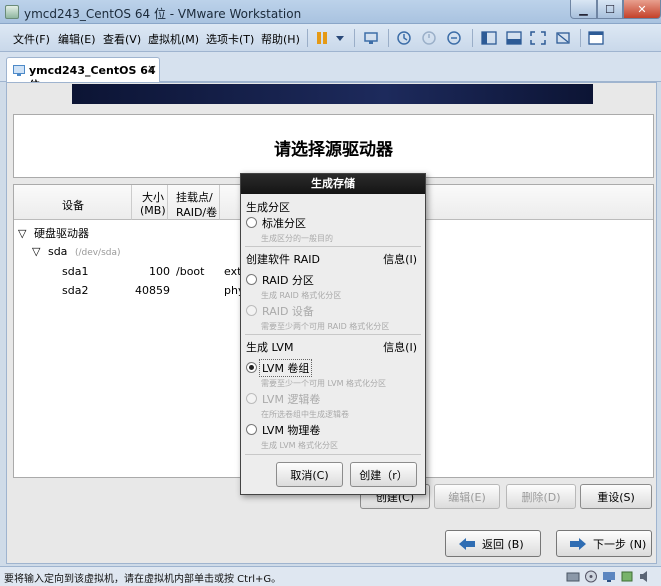 The image size is (661, 586). Describe the element at coordinates (627, 576) in the screenshot. I see `usb-icon` at that location.